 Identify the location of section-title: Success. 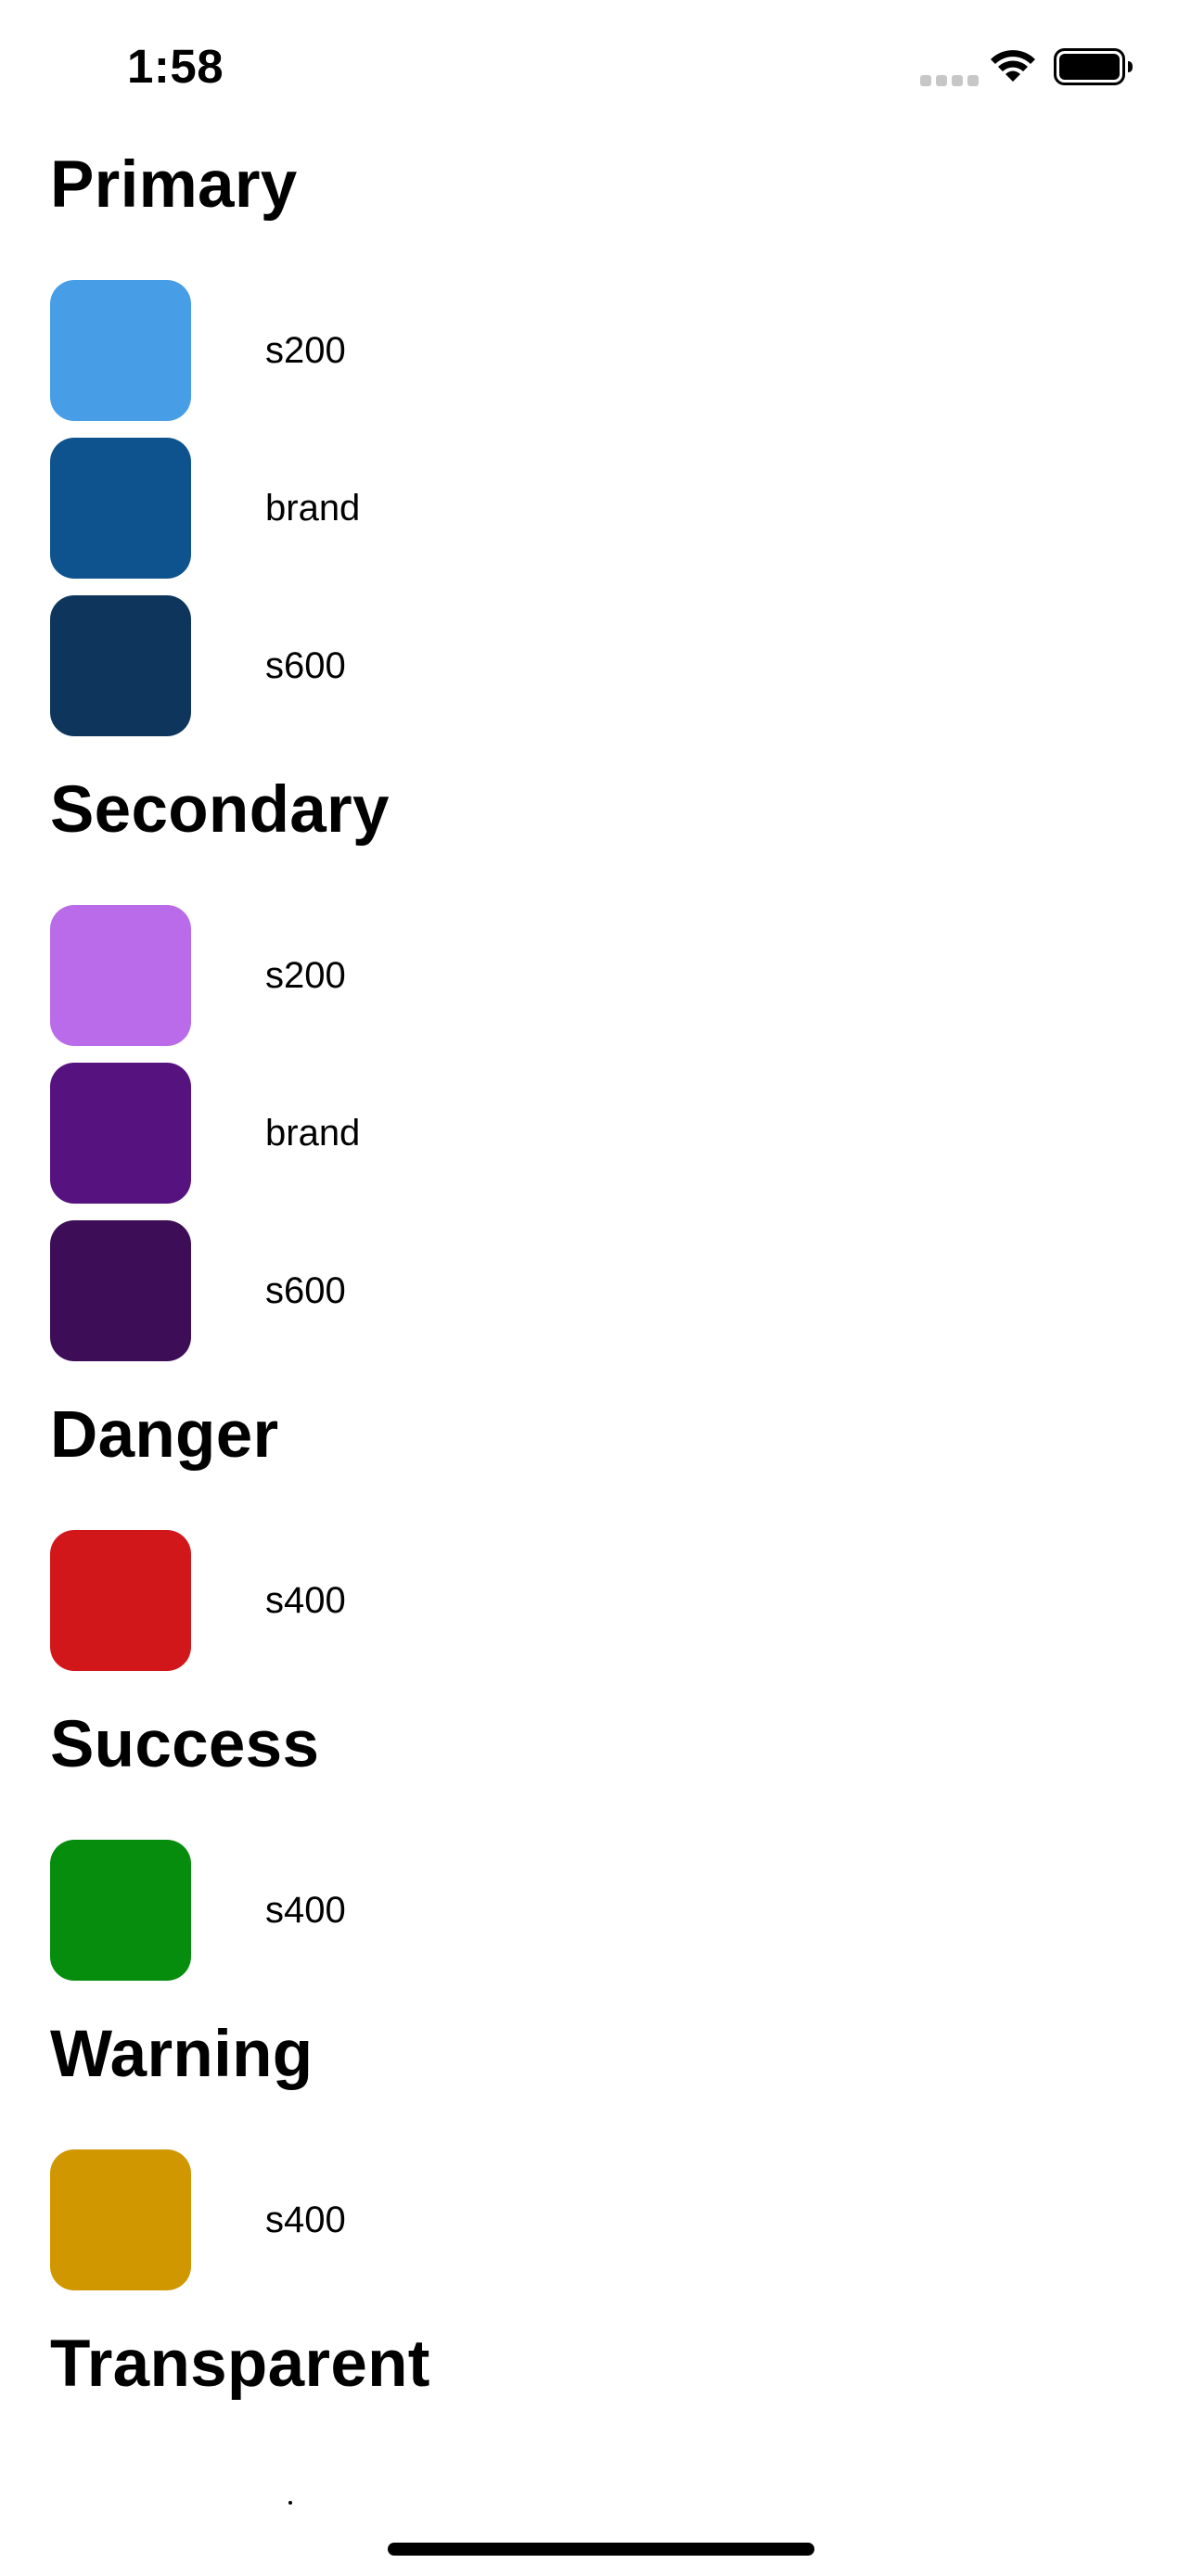
(185, 1745).